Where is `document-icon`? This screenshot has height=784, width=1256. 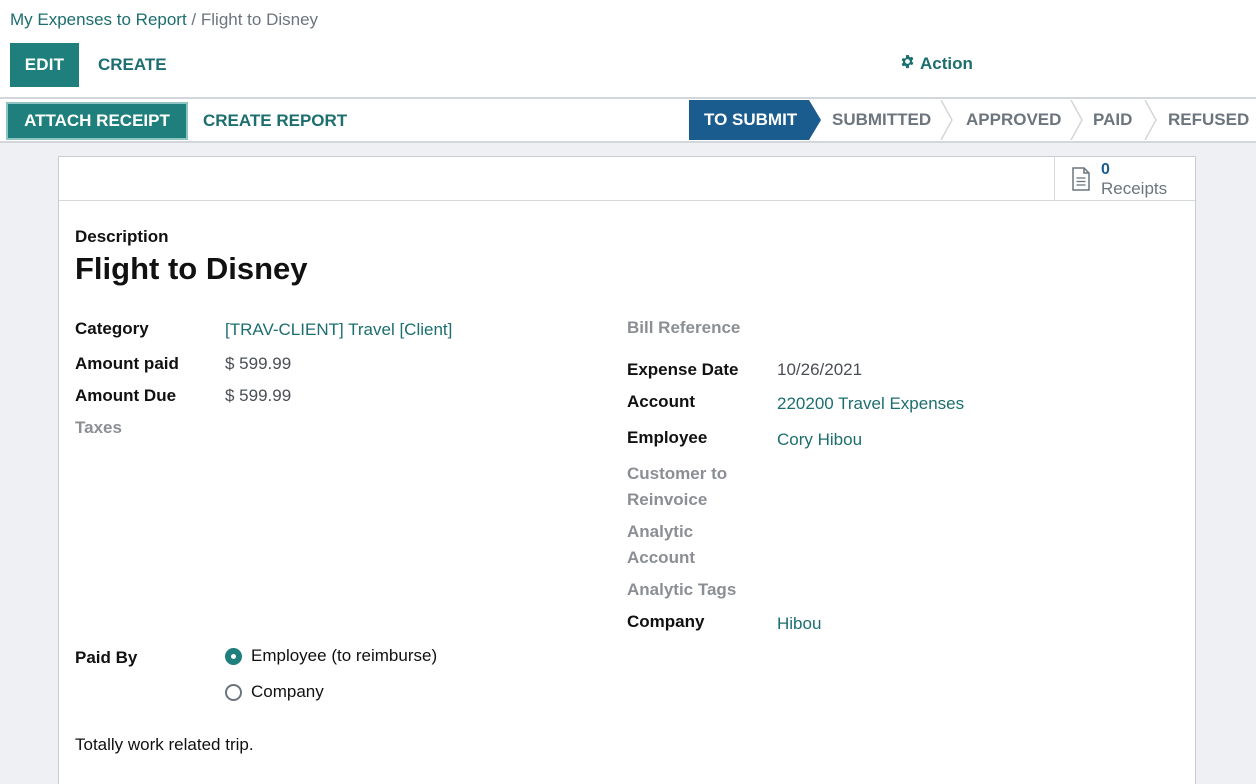 document-icon is located at coordinates (1081, 181).